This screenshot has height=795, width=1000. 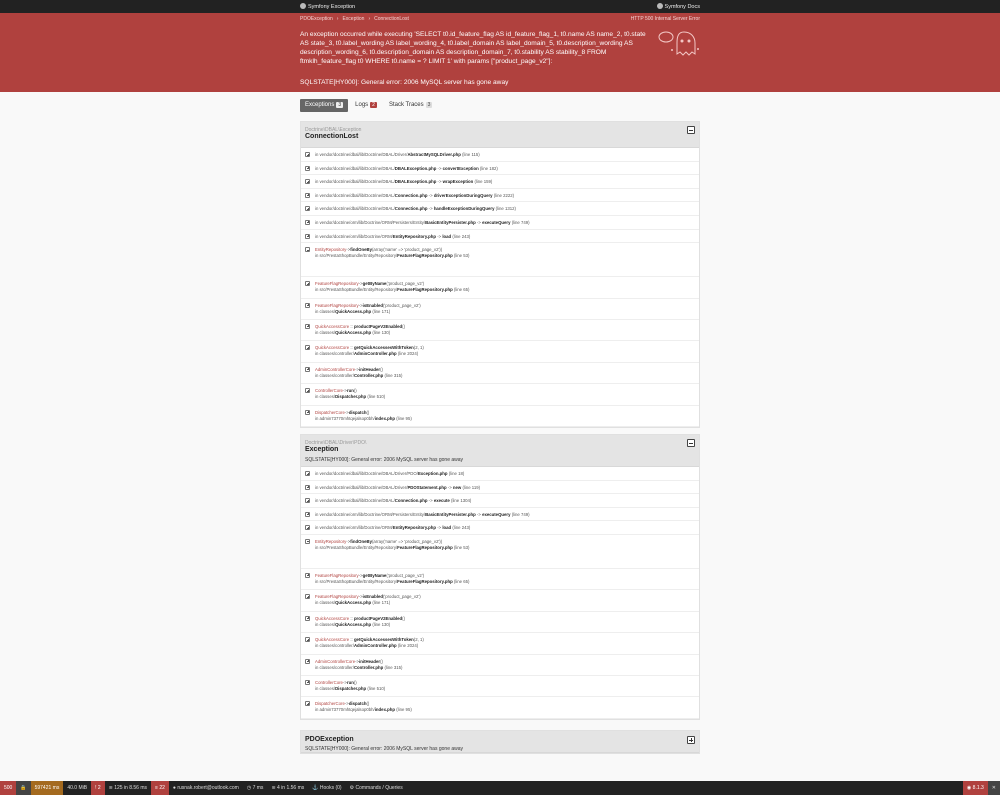 I want to click on breadcrumb-item: ConnectionLost, so click(x=391, y=19).